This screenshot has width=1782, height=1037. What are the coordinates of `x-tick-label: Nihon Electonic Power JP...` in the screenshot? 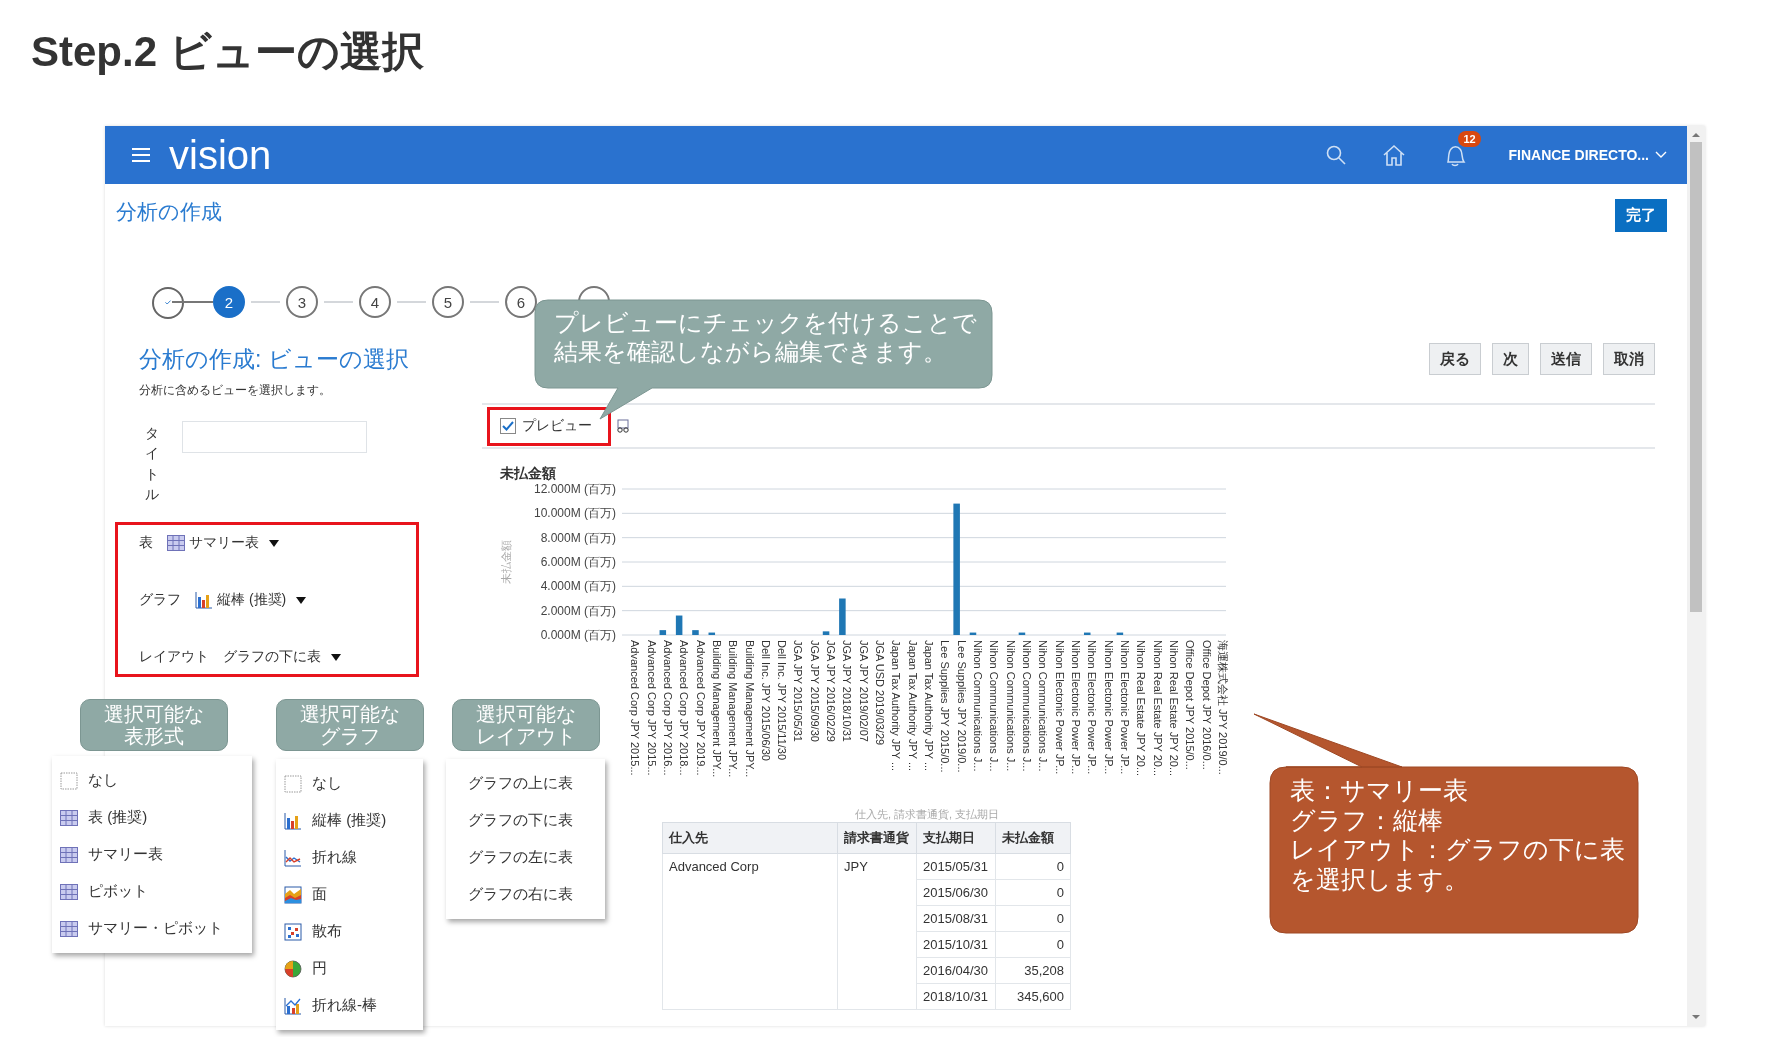 It's located at (1076, 707).